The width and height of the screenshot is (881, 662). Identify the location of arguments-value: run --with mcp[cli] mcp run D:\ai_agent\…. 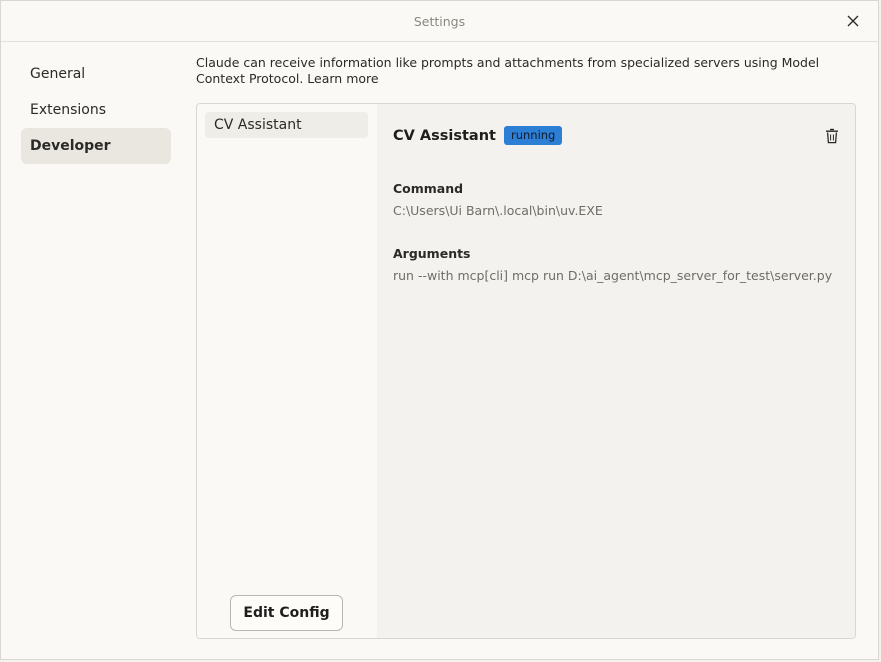
(613, 275).